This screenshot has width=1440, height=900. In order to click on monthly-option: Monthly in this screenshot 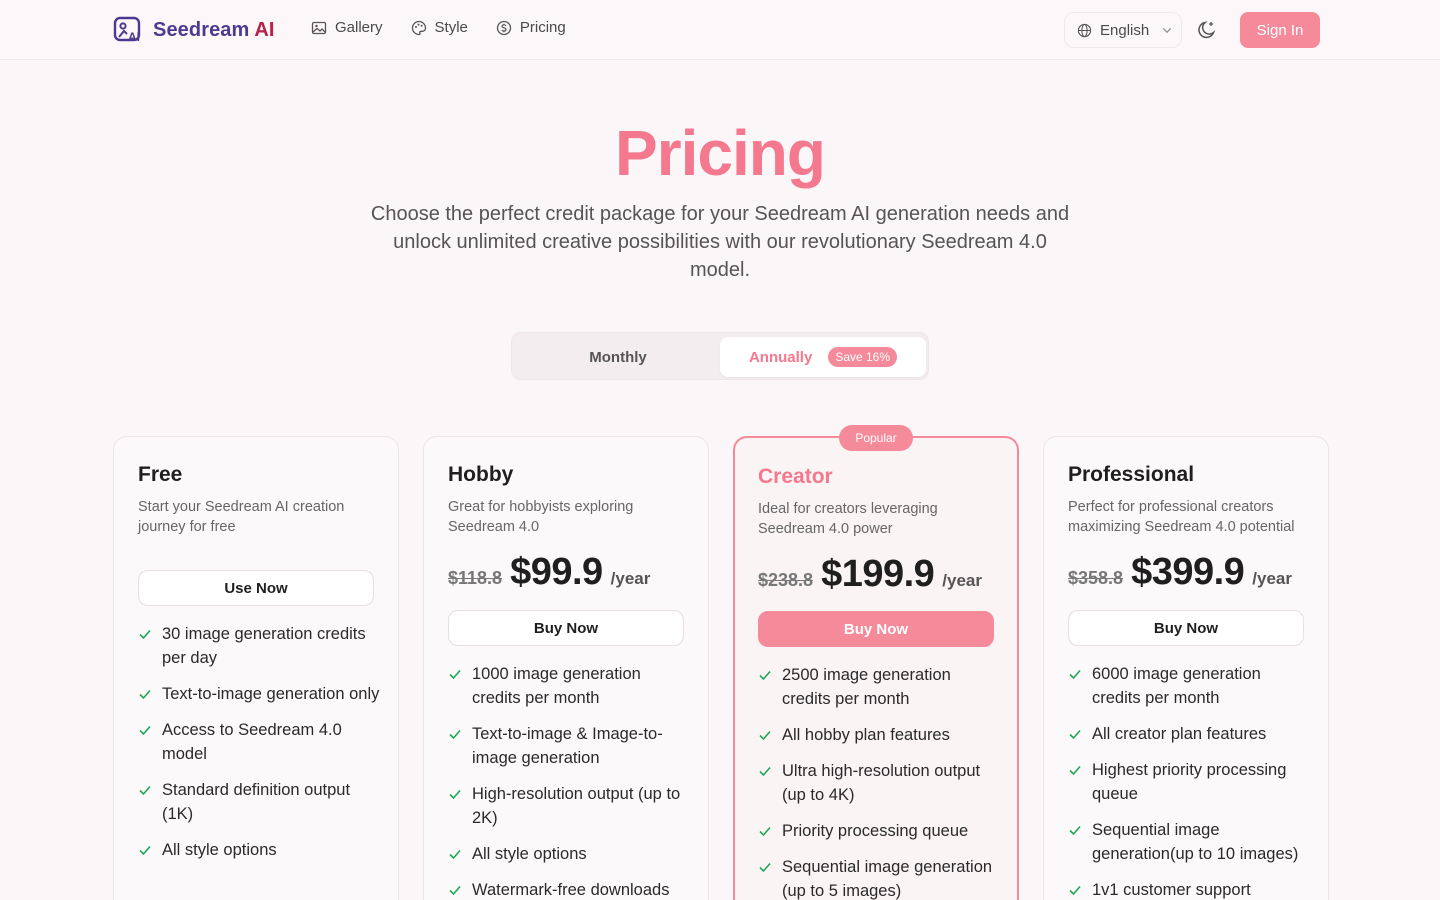, I will do `click(618, 357)`.